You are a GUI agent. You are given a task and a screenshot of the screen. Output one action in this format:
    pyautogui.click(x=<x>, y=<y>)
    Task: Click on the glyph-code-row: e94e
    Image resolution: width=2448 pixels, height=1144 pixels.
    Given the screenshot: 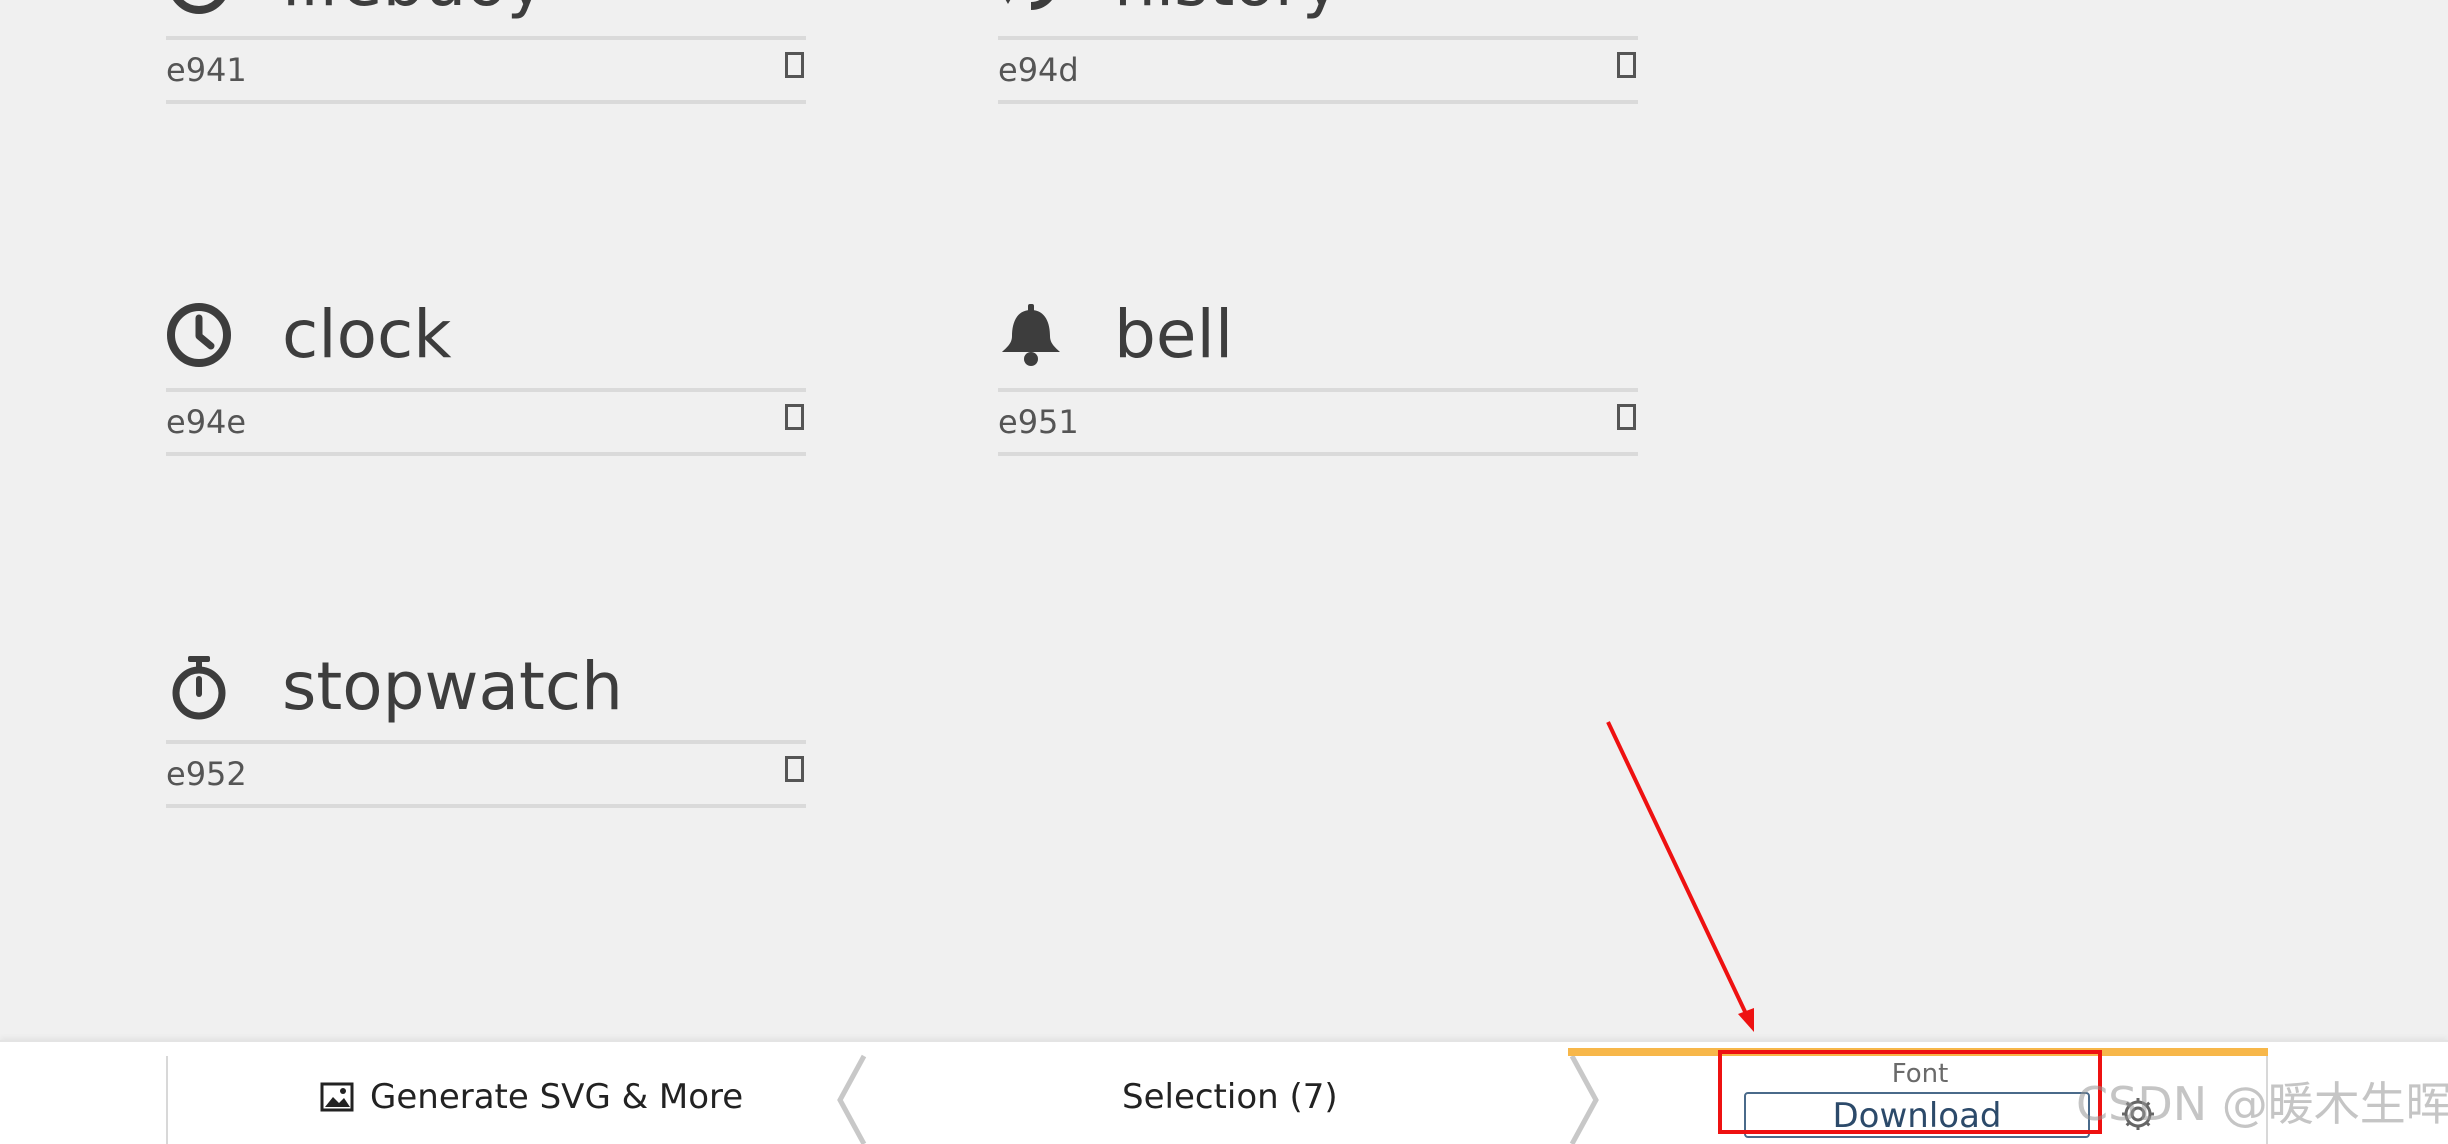 What is the action you would take?
    pyautogui.click(x=486, y=422)
    